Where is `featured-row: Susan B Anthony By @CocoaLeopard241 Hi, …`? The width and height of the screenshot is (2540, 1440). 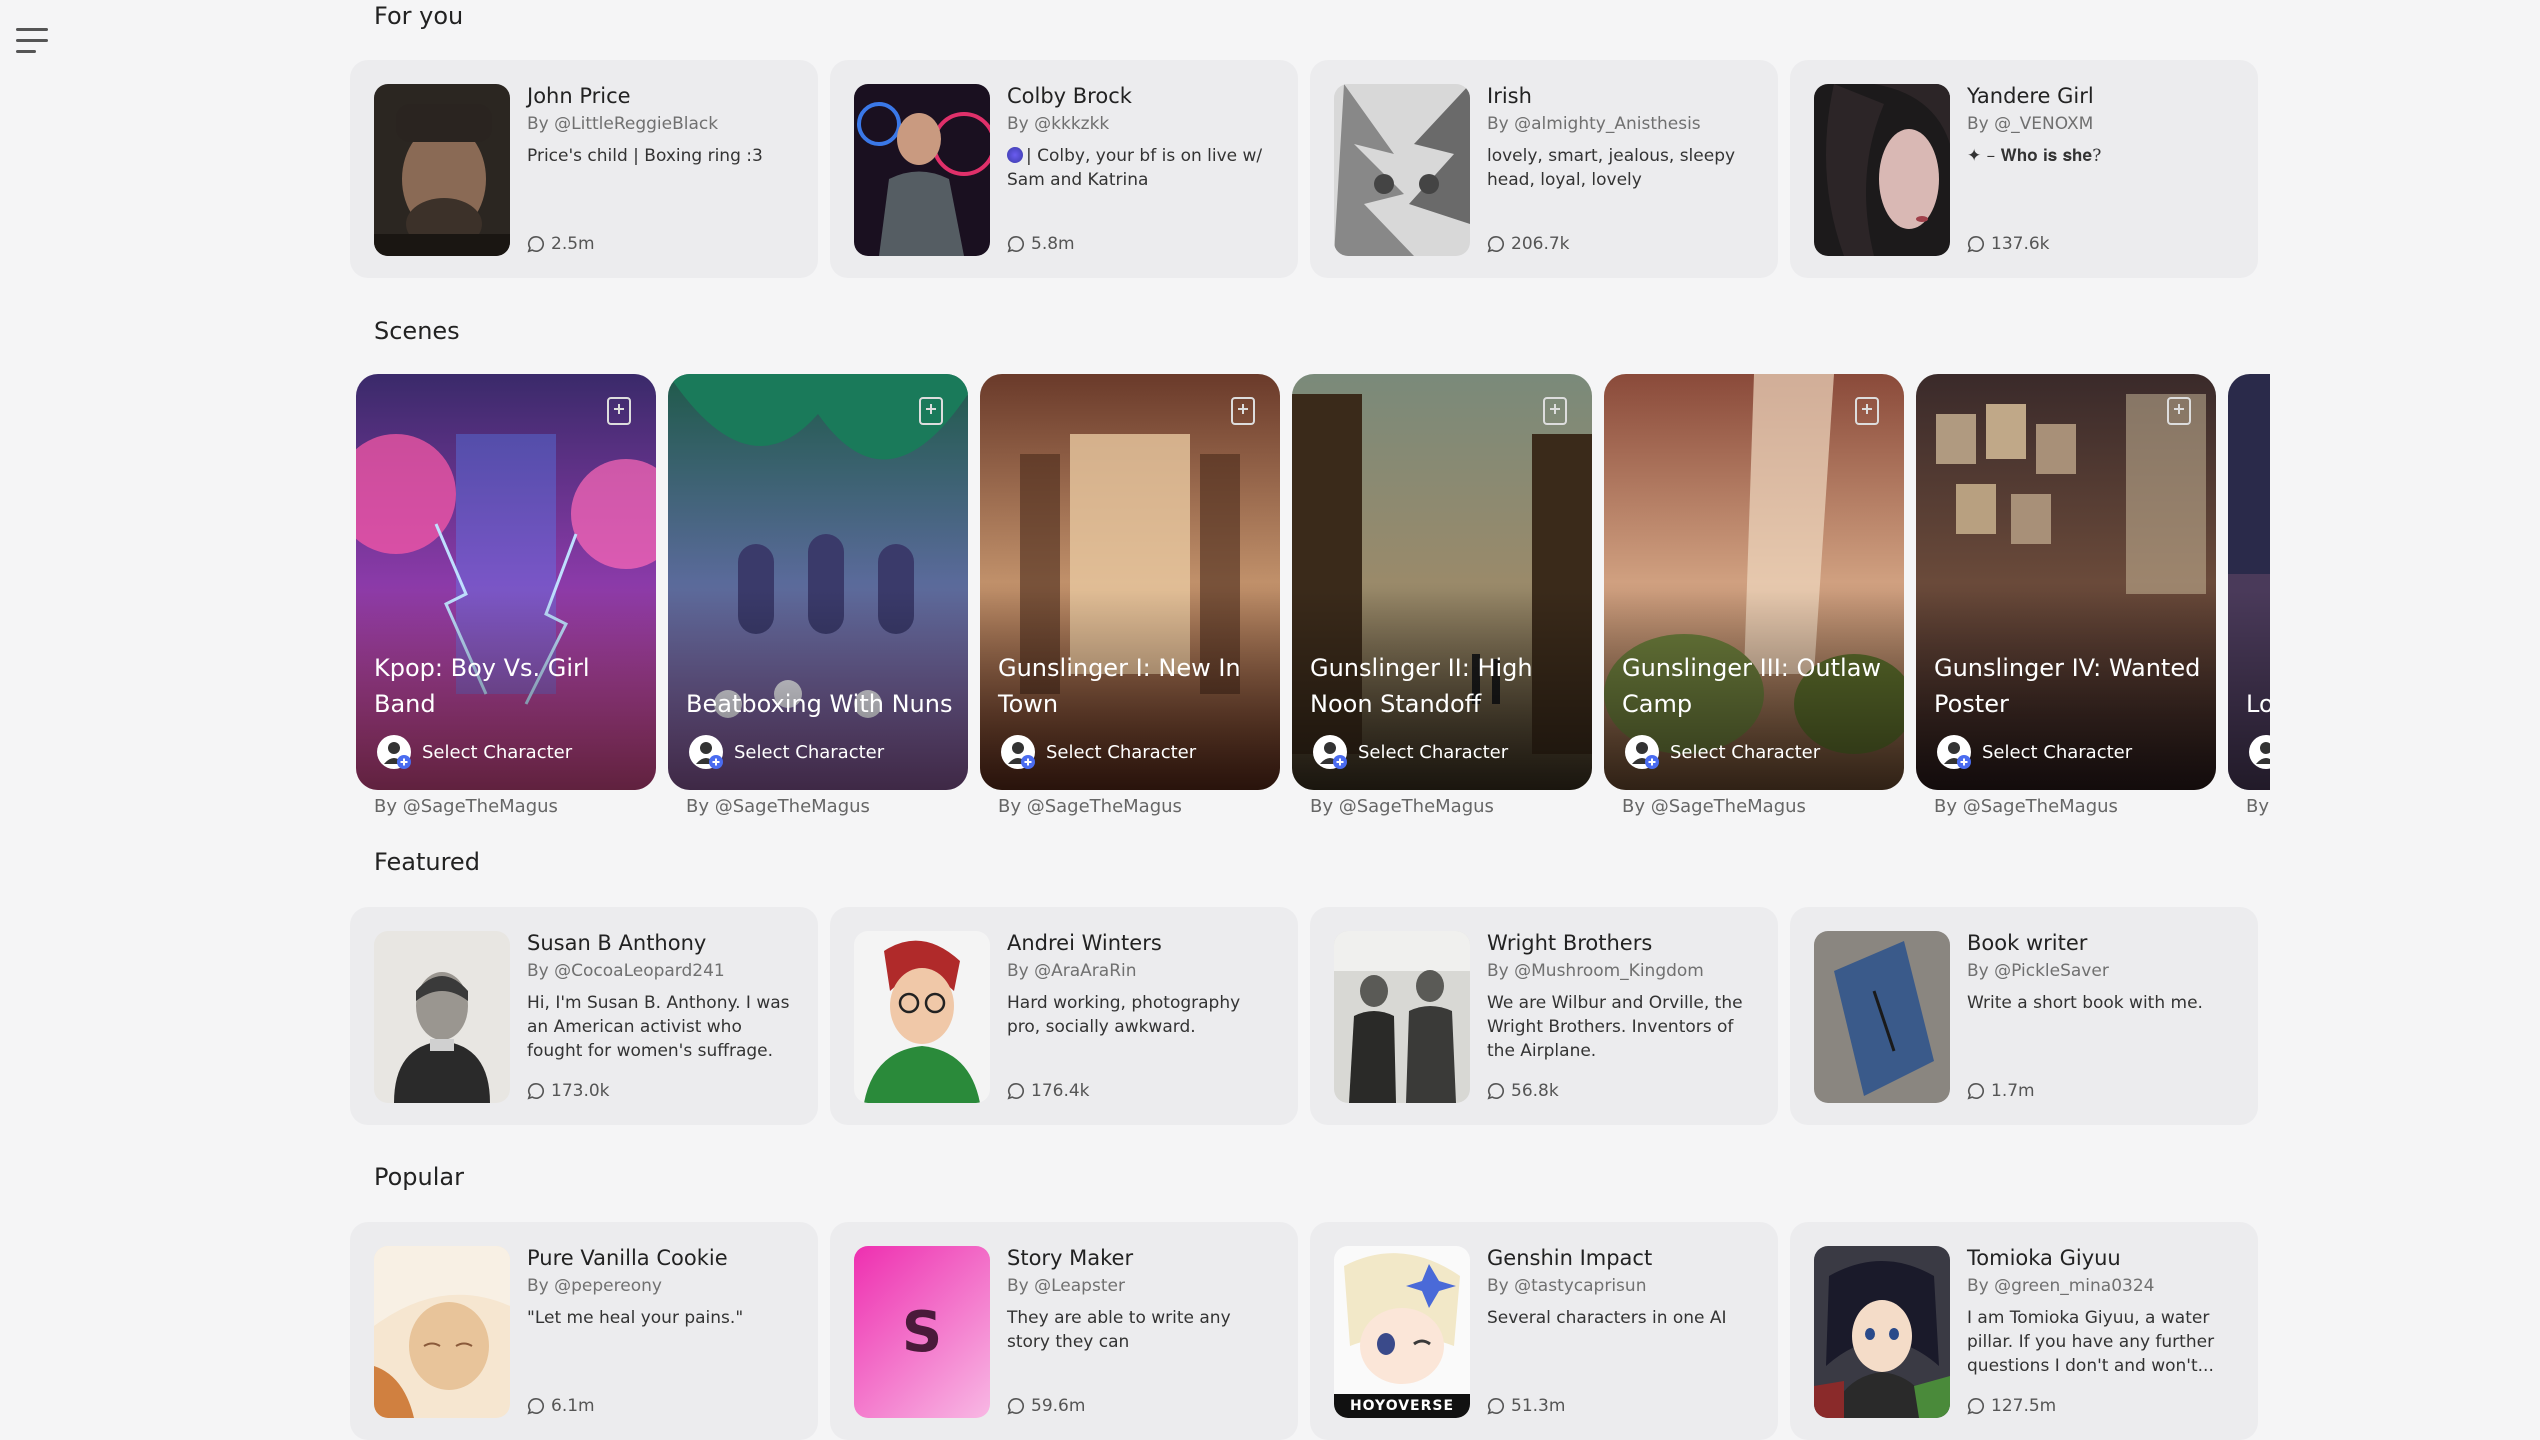 featured-row: Susan B Anthony By @CocoaLeopard241 Hi, … is located at coordinates (1310, 1016).